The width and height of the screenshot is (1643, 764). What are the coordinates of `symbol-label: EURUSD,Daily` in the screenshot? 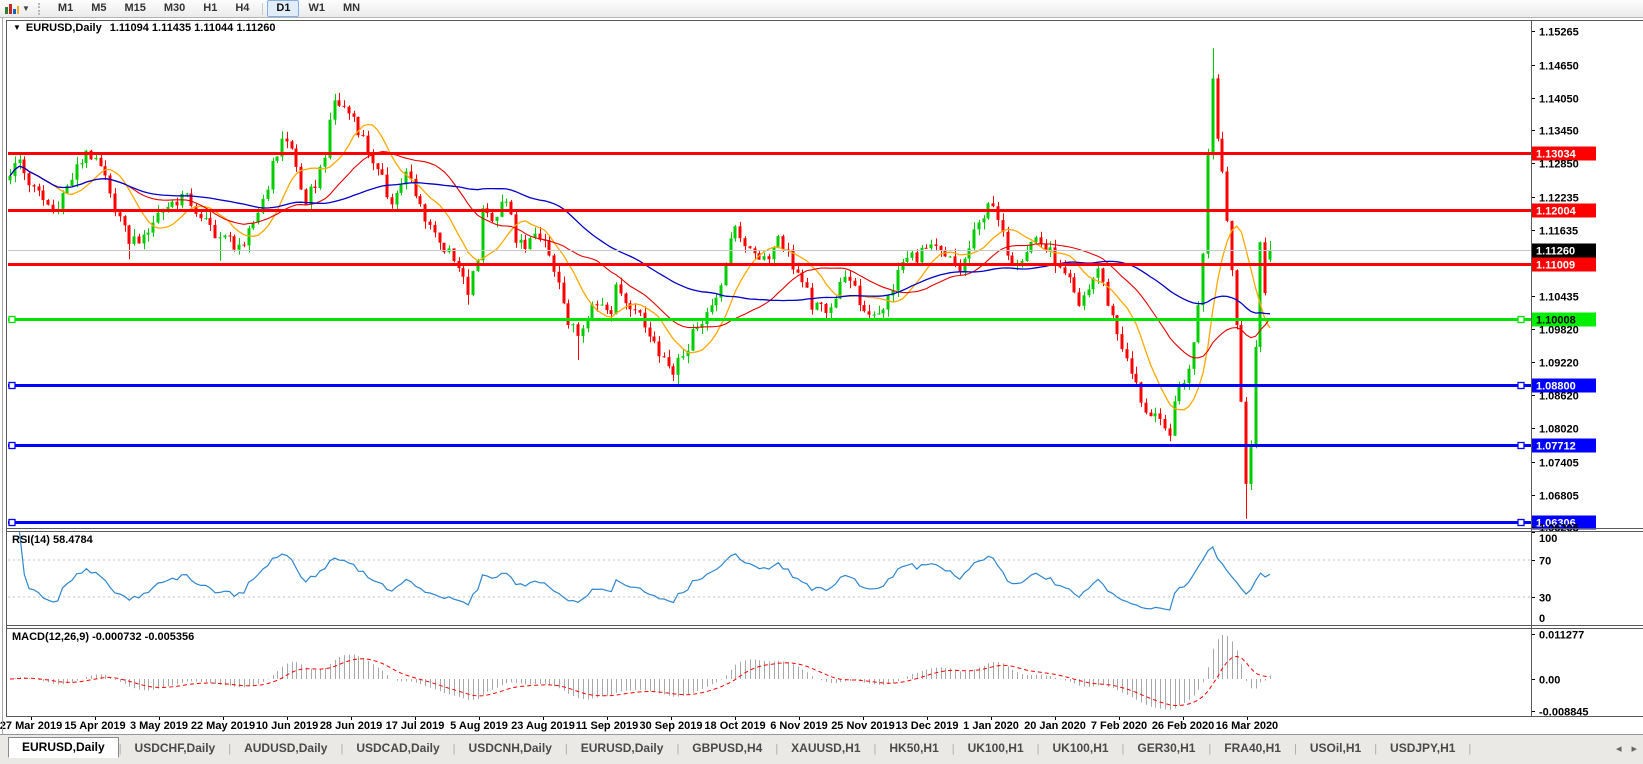 It's located at (63, 28).